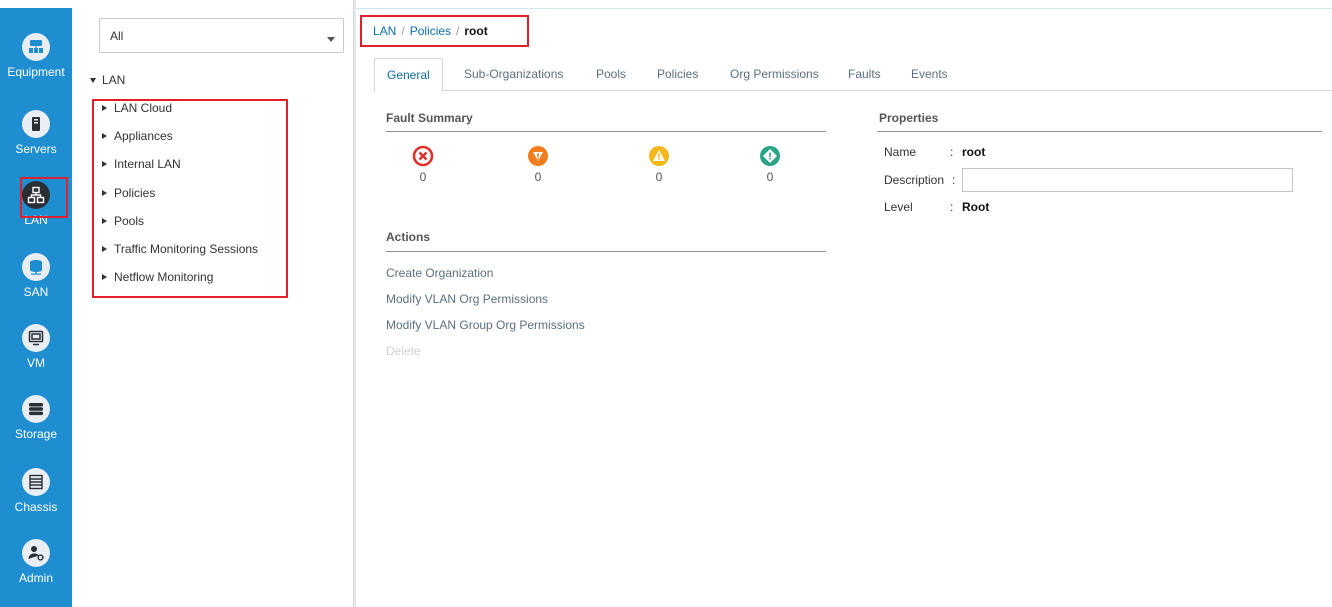 The width and height of the screenshot is (1332, 607). I want to click on major-fault-icon, so click(538, 156).